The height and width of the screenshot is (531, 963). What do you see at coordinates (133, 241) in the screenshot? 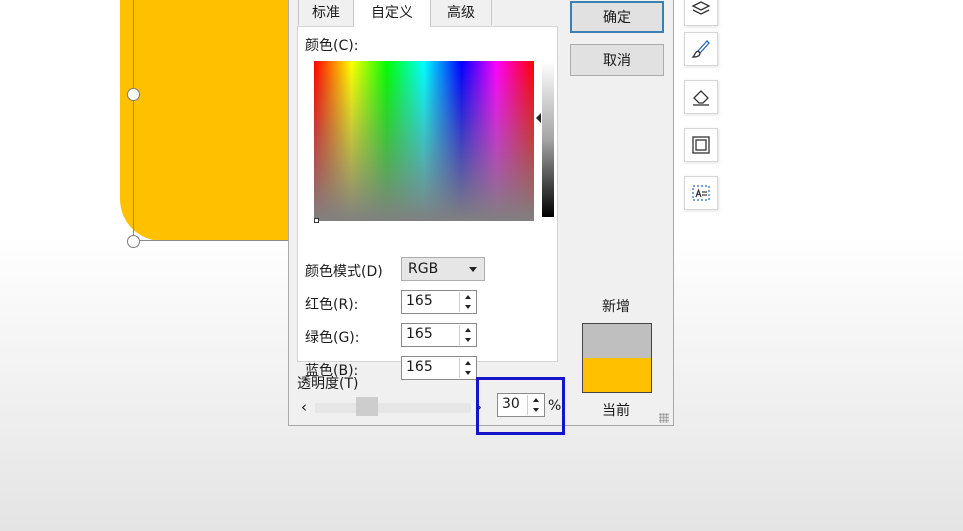
I see `resize-handle-bottom-left` at bounding box center [133, 241].